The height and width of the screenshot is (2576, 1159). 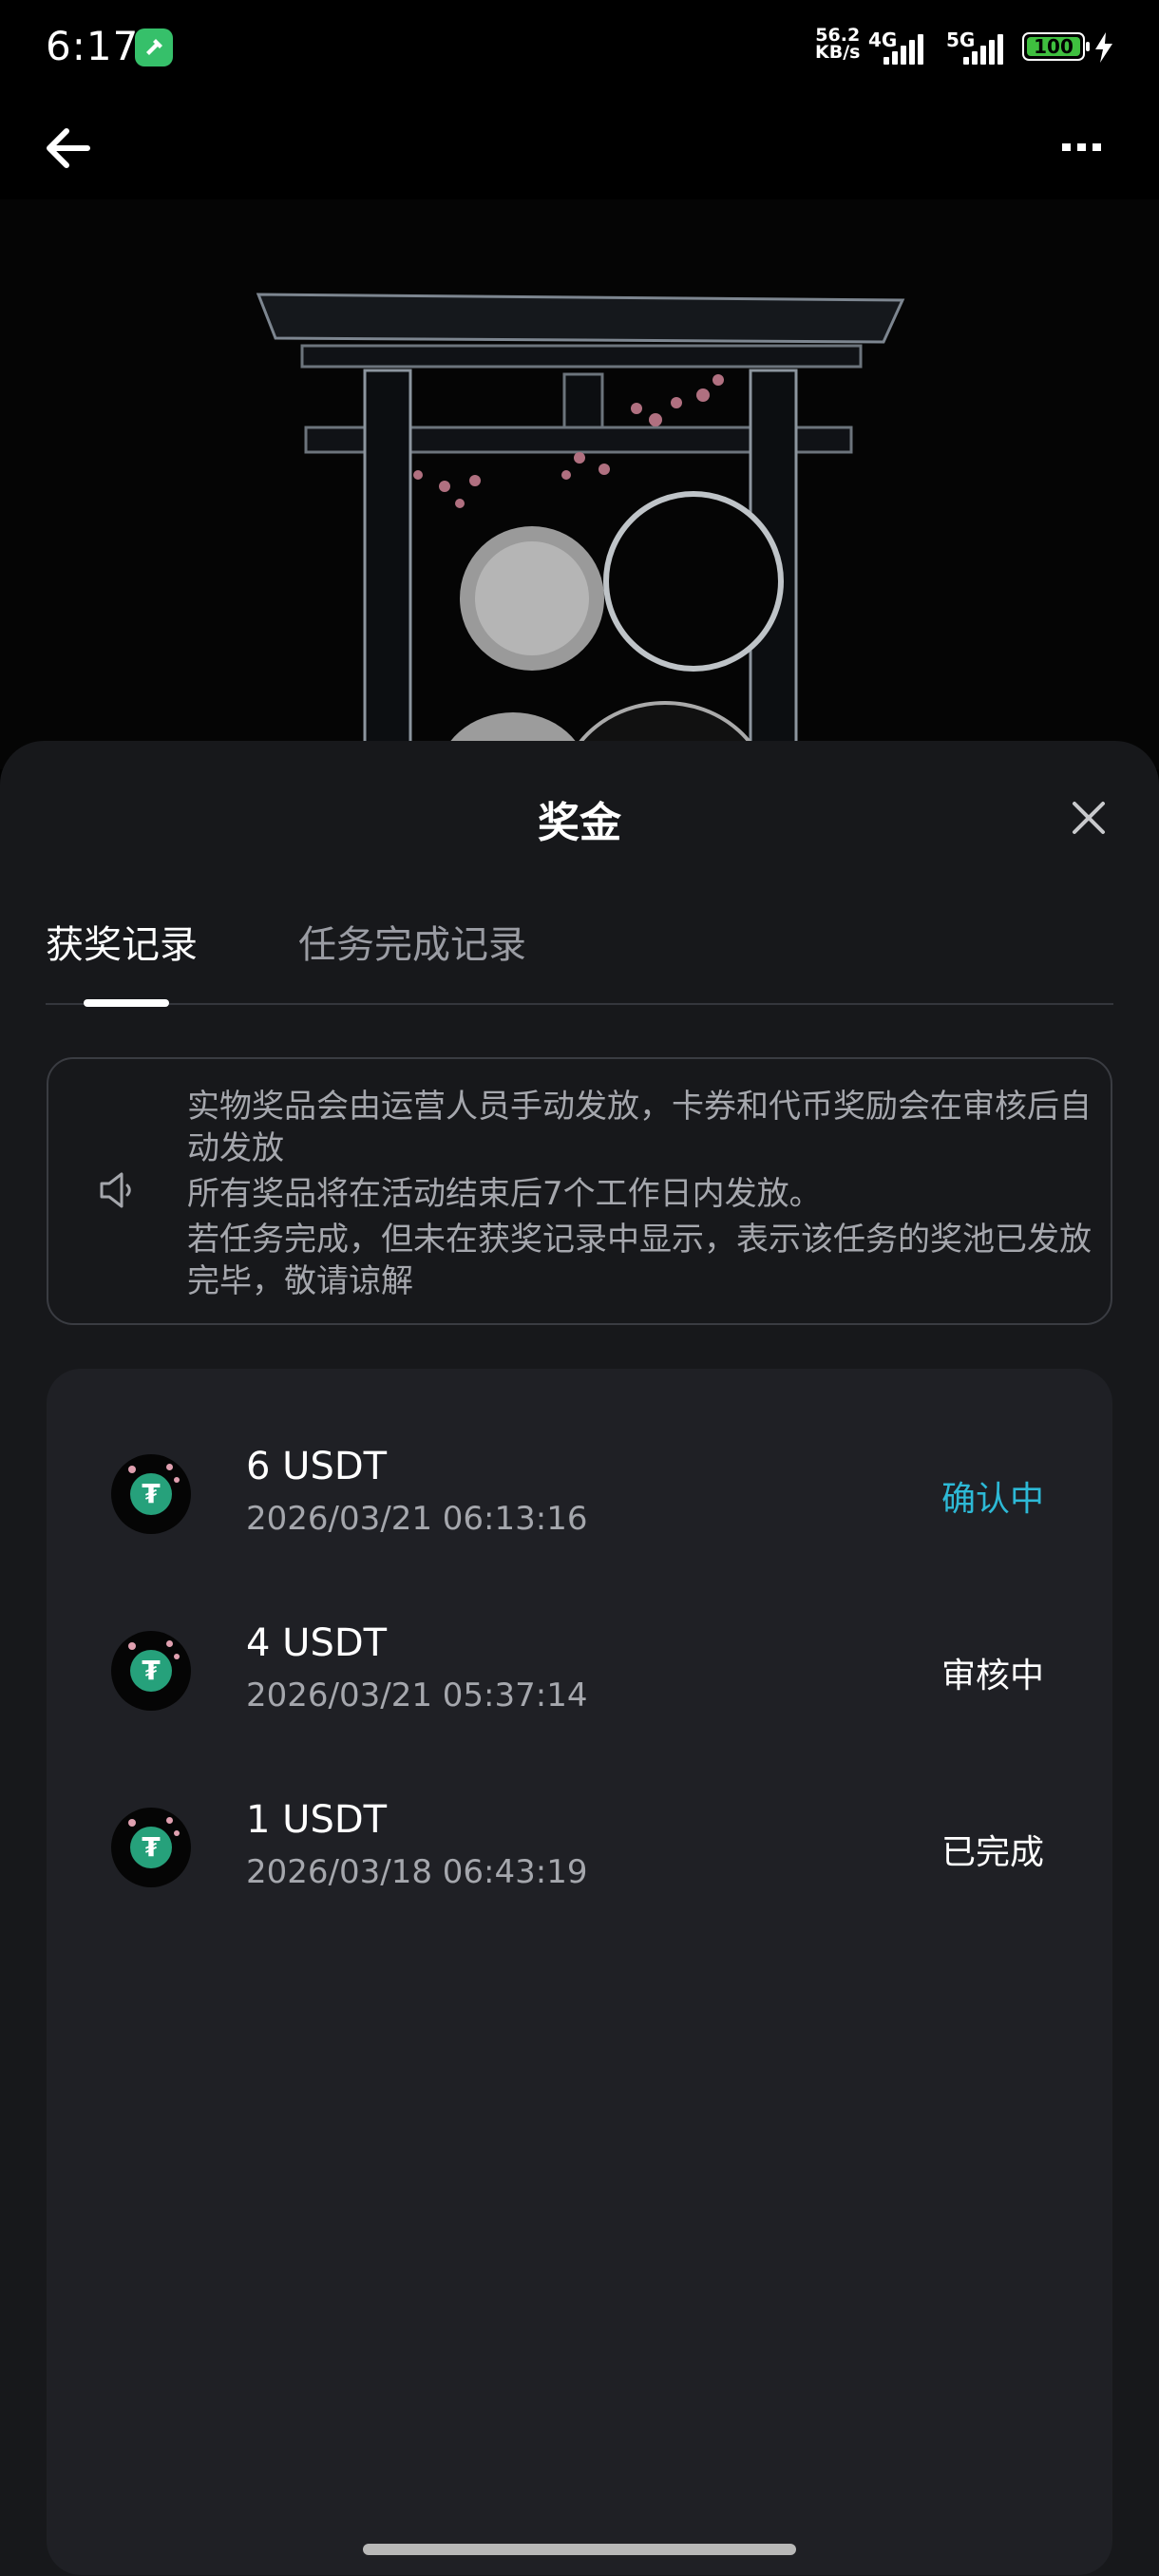 What do you see at coordinates (838, 52) in the screenshot?
I see `network-speed-unit: KB/s` at bounding box center [838, 52].